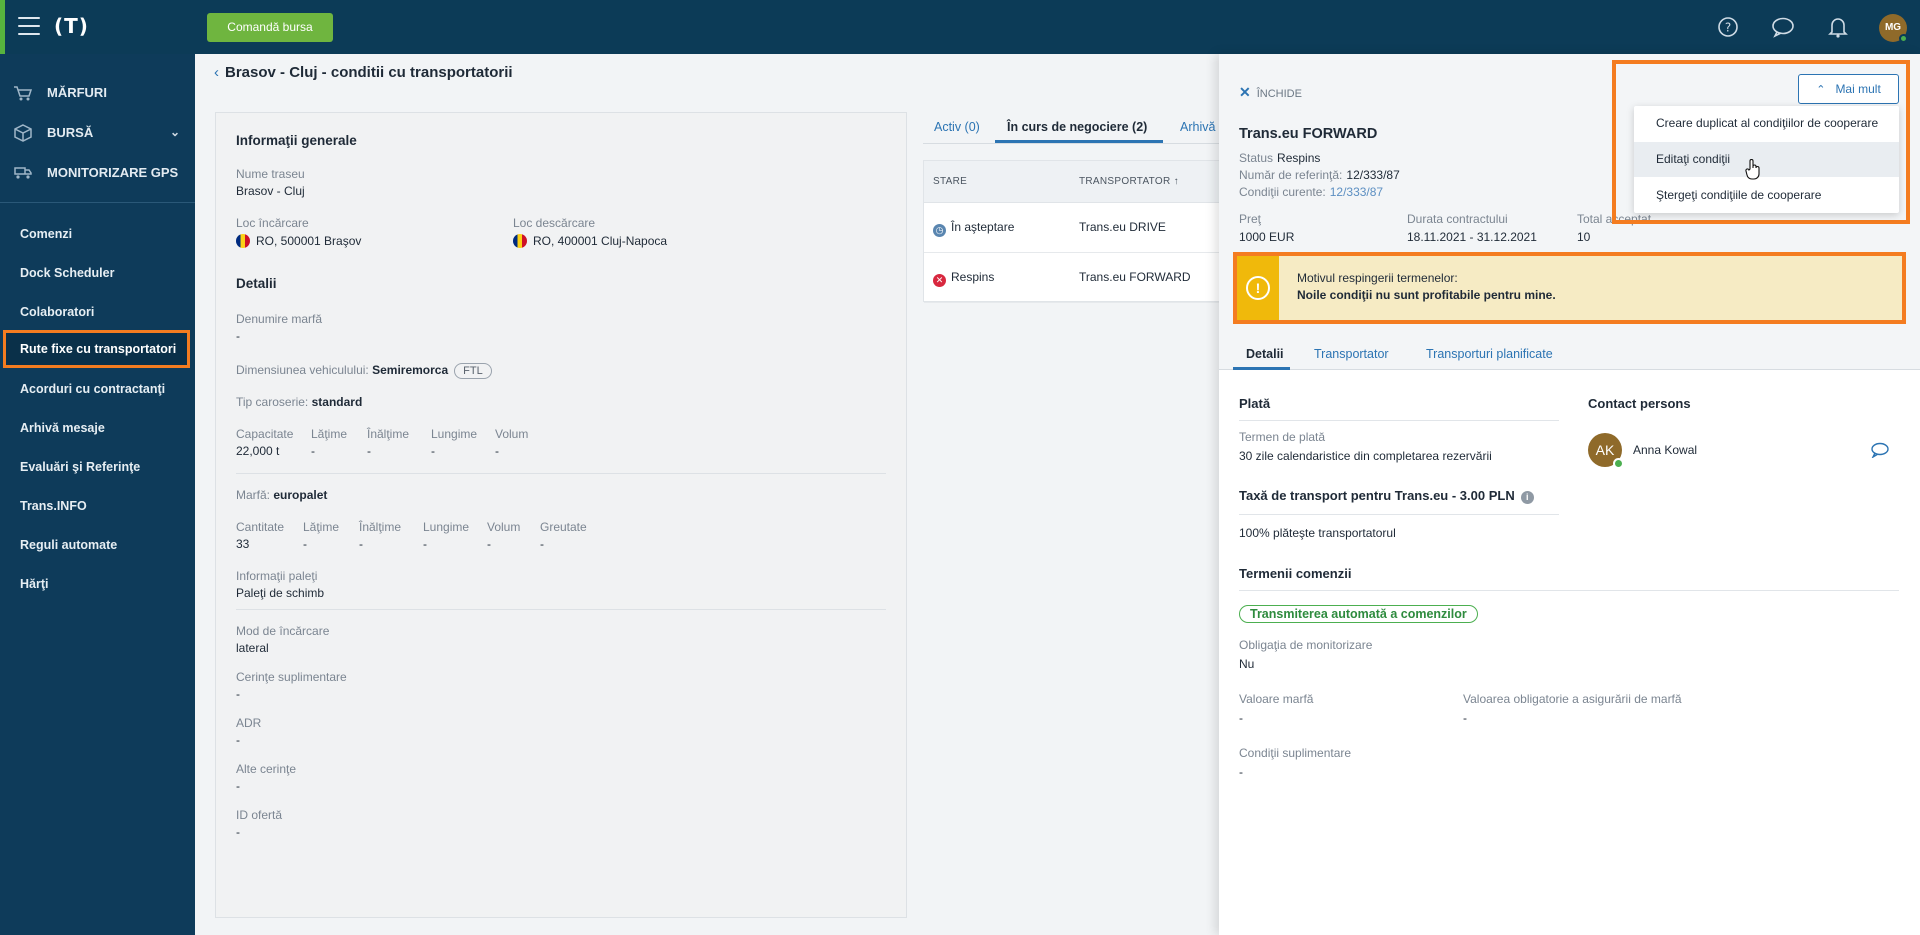 This screenshot has width=1920, height=935. Describe the element at coordinates (97, 133) in the screenshot. I see `sidebar-item-exchange: BURSĂ ⌄` at that location.